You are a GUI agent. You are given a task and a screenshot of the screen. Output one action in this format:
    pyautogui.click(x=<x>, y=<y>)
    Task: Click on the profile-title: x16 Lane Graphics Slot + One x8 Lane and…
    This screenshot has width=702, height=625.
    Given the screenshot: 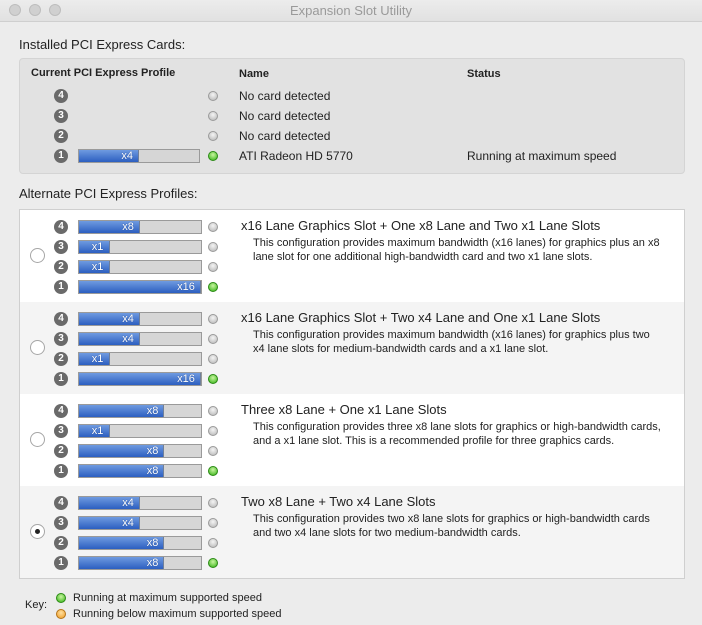 What is the action you would take?
    pyautogui.click(x=421, y=225)
    